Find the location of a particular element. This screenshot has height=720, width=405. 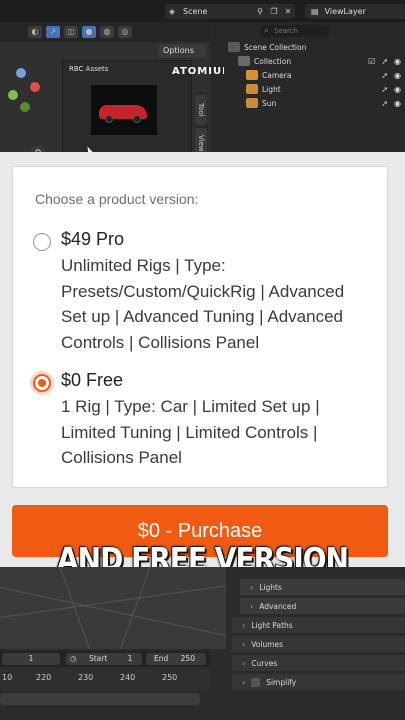

start-frame-field: ◷ Start 1 is located at coordinates (104, 659).